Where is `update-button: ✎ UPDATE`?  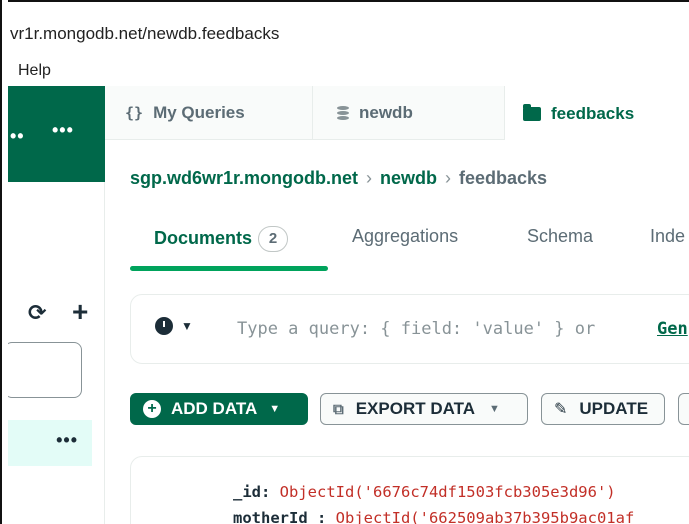 update-button: ✎ UPDATE is located at coordinates (603, 409).